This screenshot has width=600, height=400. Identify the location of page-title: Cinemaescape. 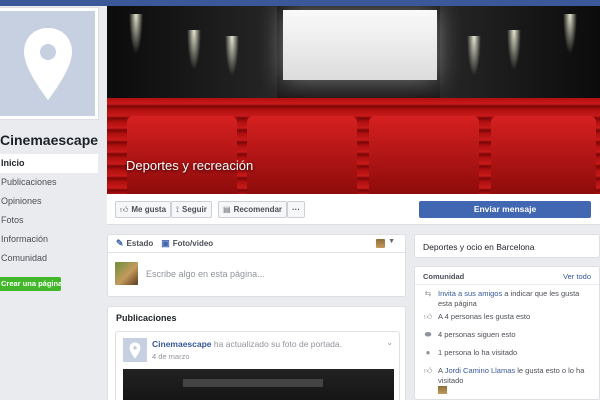
(49, 140).